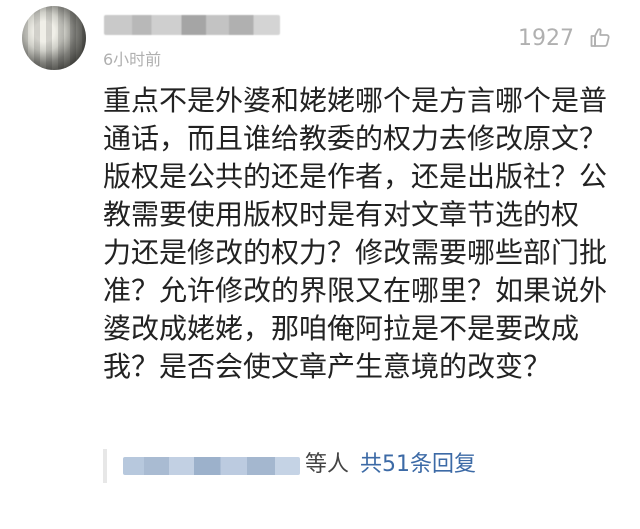 The width and height of the screenshot is (640, 529). What do you see at coordinates (341, 328) in the screenshot?
I see `comment-line: 婆改成姥姥，那咱俺阿拉是不是要改成` at bounding box center [341, 328].